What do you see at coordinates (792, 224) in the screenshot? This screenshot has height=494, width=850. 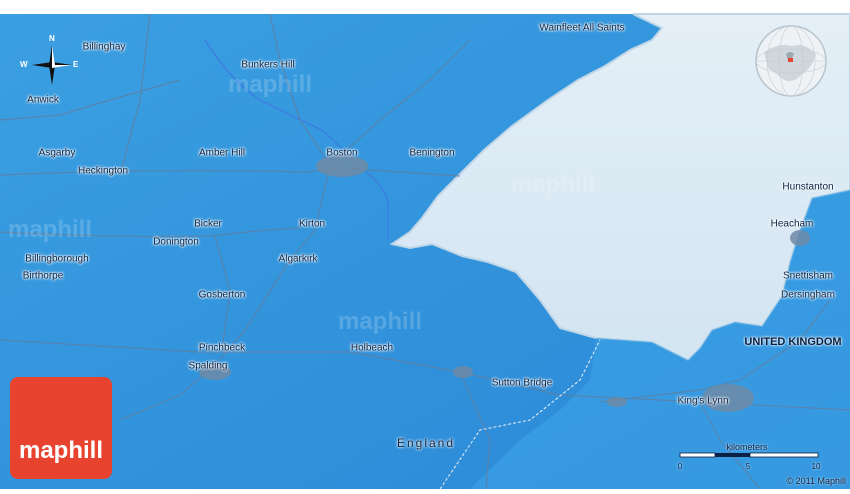 I see `place-label: Heacham` at bounding box center [792, 224].